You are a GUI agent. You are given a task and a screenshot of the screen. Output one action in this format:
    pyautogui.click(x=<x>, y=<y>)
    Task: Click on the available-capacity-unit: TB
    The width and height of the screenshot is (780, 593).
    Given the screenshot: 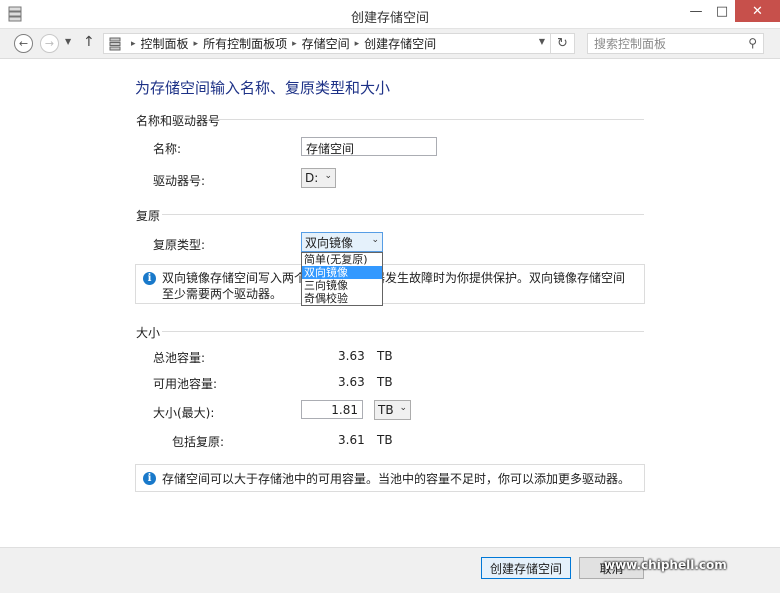 What is the action you would take?
    pyautogui.click(x=385, y=382)
    